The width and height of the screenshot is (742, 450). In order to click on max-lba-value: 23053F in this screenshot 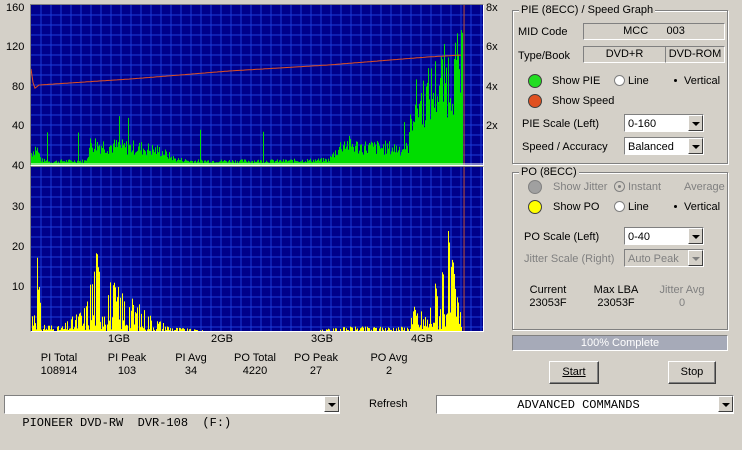, I will do `click(616, 303)`.